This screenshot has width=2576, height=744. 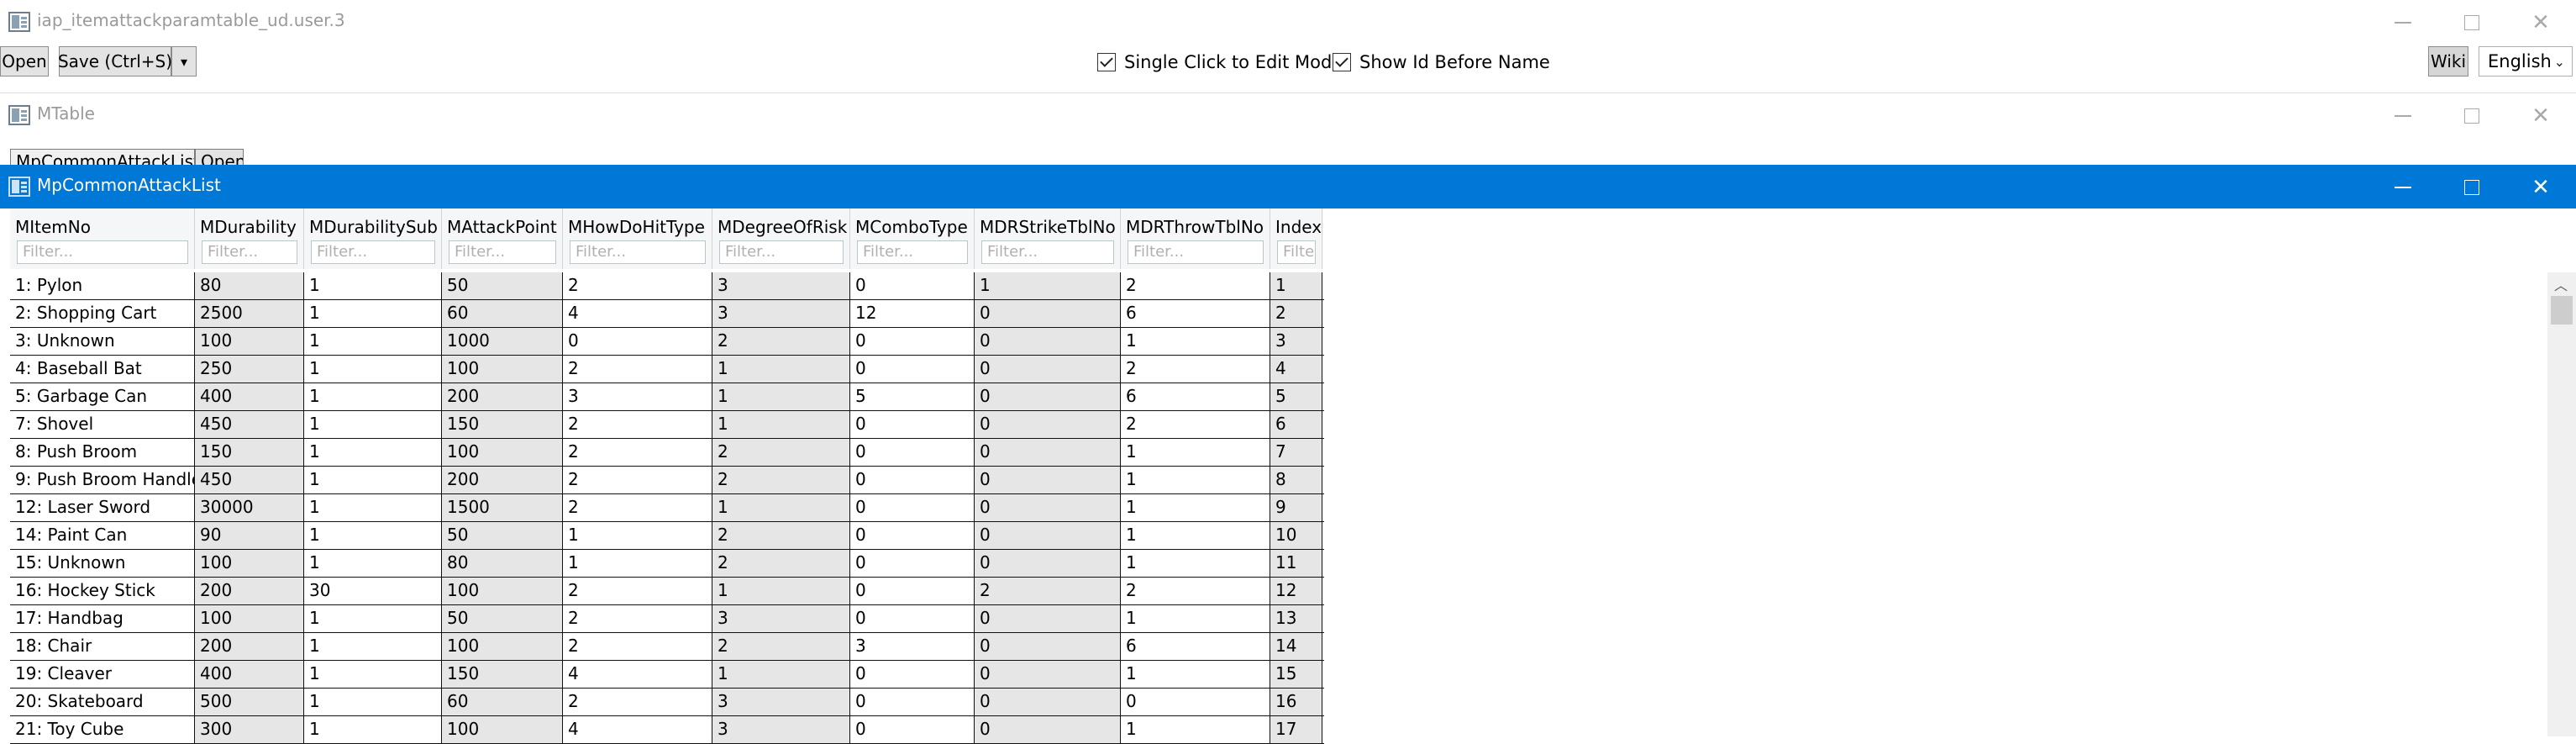 What do you see at coordinates (102, 618) in the screenshot?
I see `item-name-cell: 17: Handbag` at bounding box center [102, 618].